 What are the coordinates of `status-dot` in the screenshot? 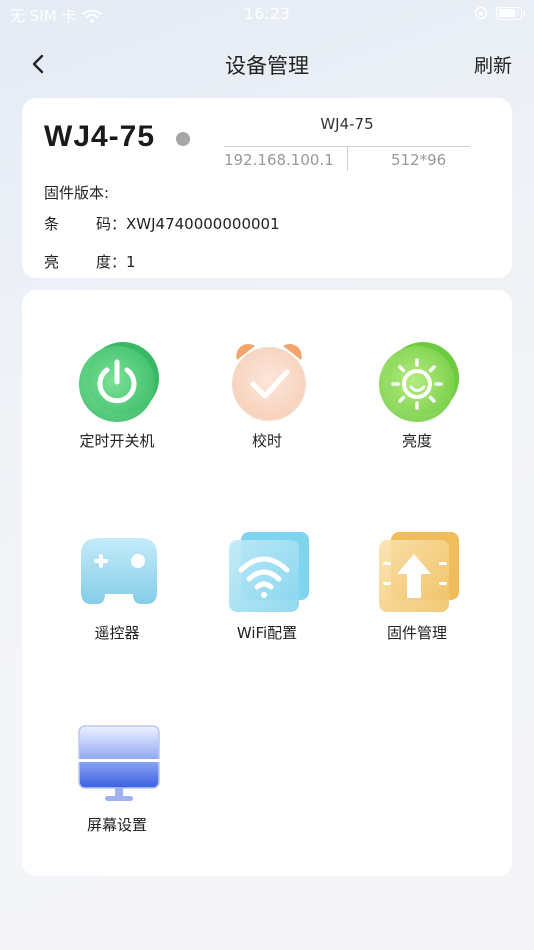 It's located at (183, 139).